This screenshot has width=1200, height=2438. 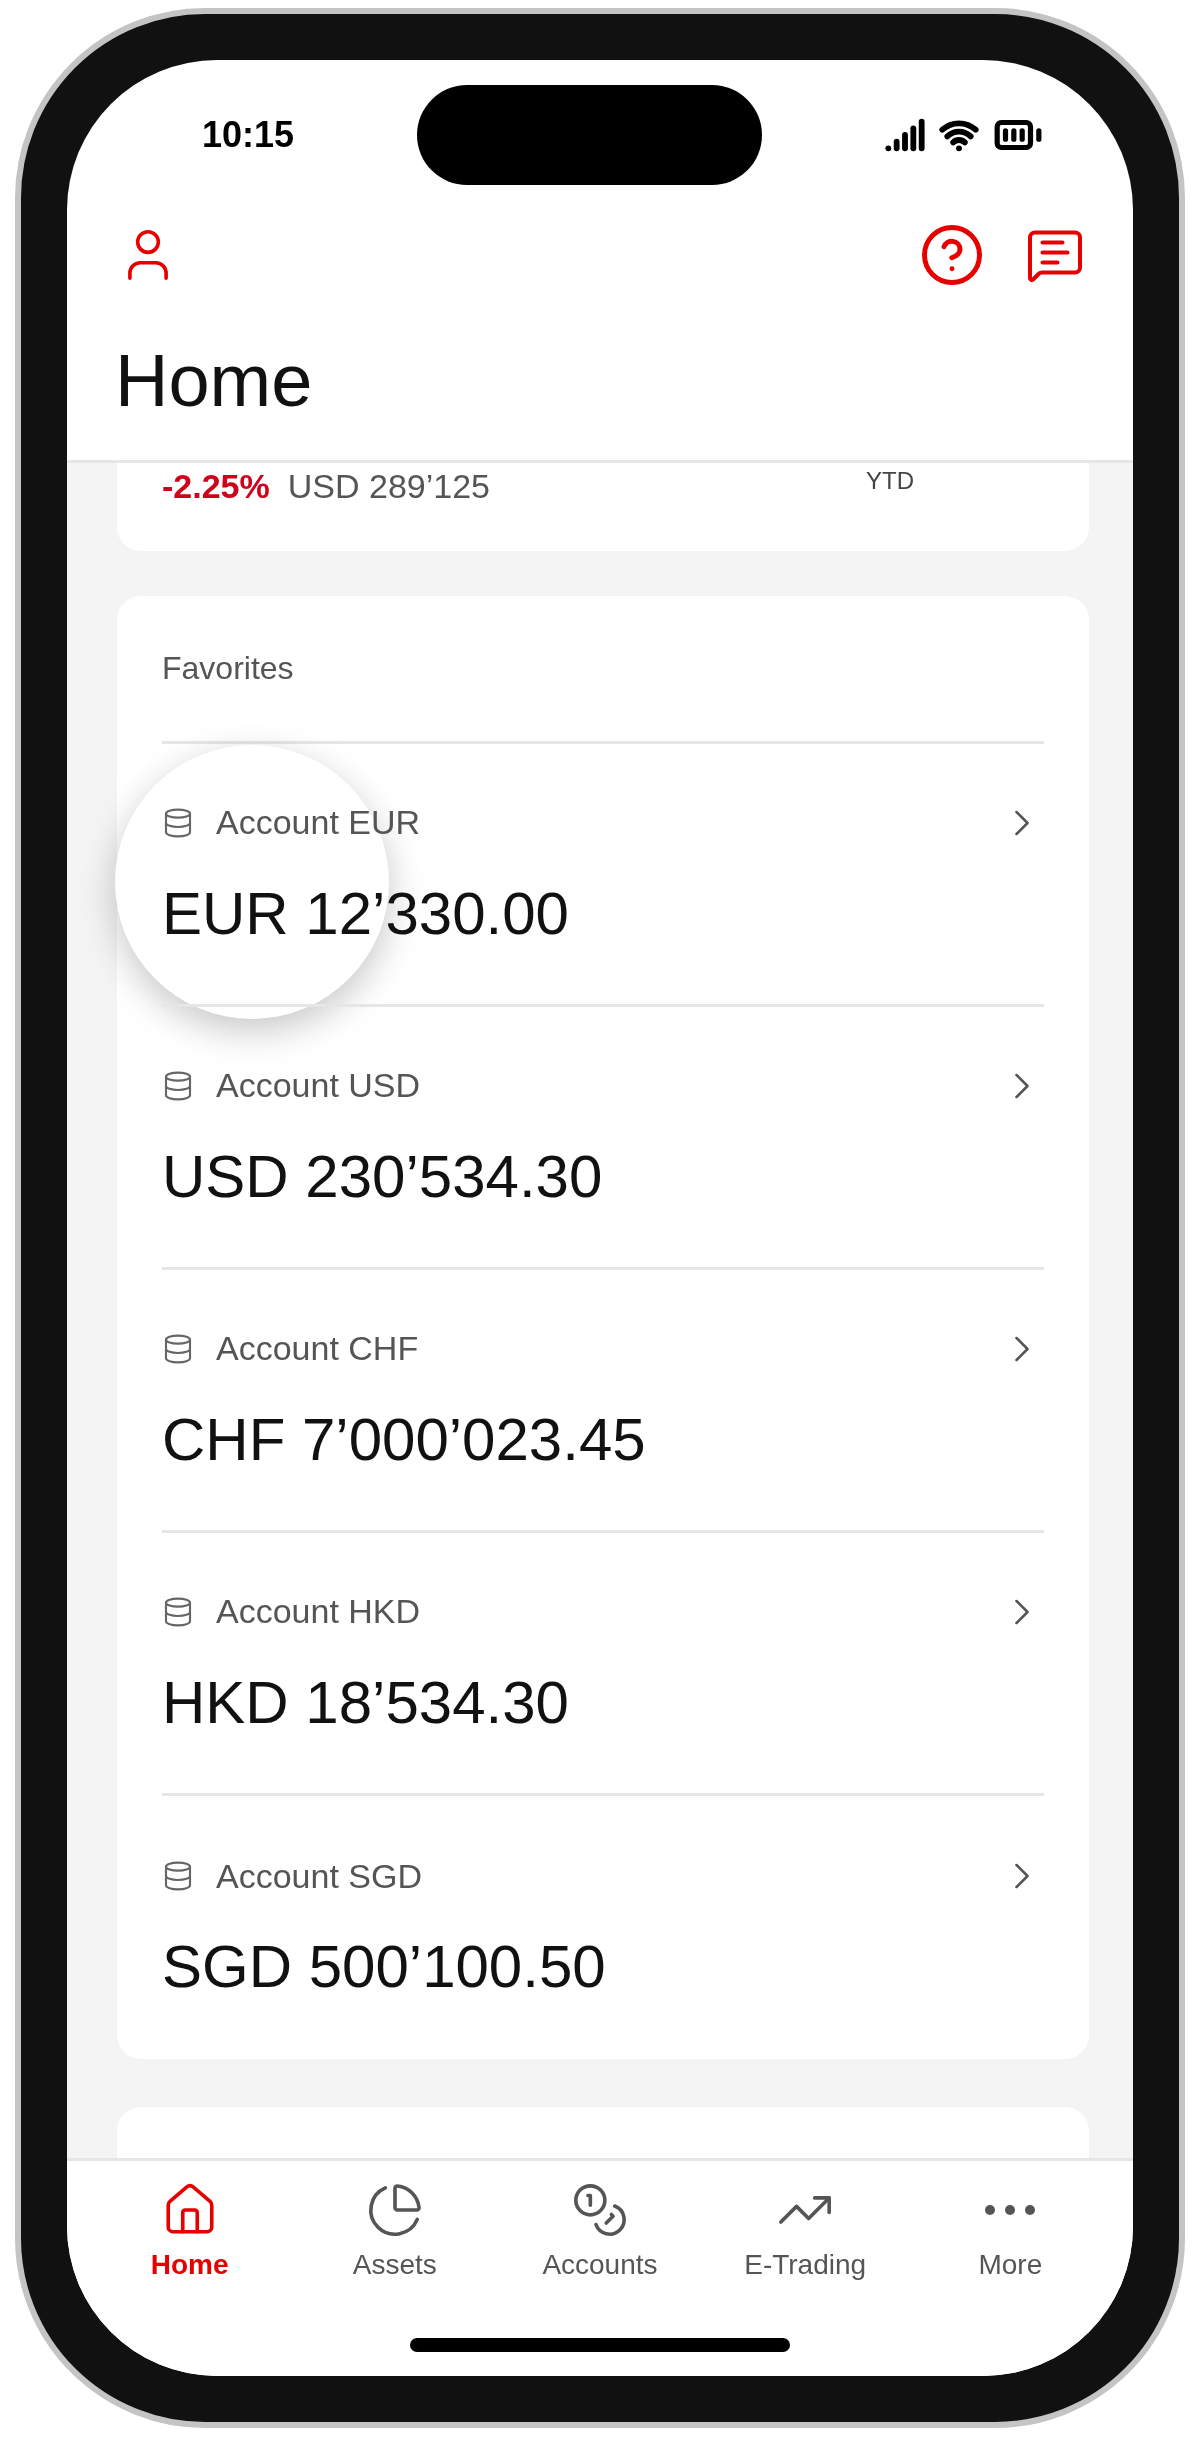 I want to click on tab-bar-item: E-Trading, so click(x=805, y=2231).